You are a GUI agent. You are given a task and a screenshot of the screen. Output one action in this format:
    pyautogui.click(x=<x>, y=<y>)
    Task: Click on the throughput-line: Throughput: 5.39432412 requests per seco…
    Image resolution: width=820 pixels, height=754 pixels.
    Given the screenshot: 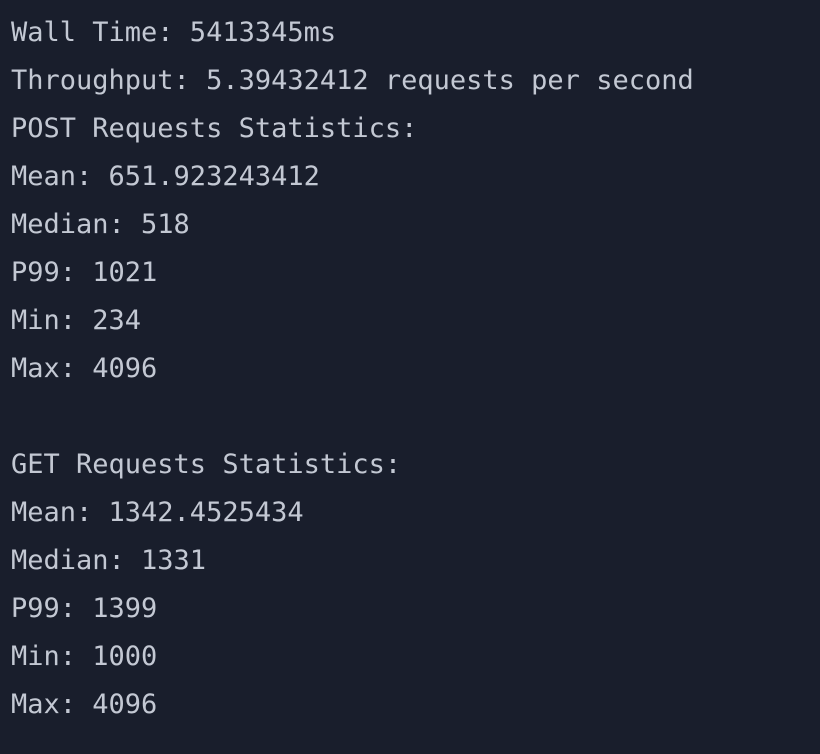 What is the action you would take?
    pyautogui.click(x=352, y=80)
    